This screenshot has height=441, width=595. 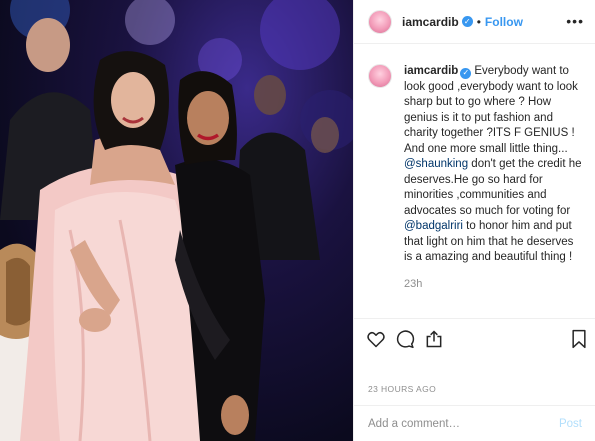 What do you see at coordinates (376, 341) in the screenshot?
I see `heart-icon` at bounding box center [376, 341].